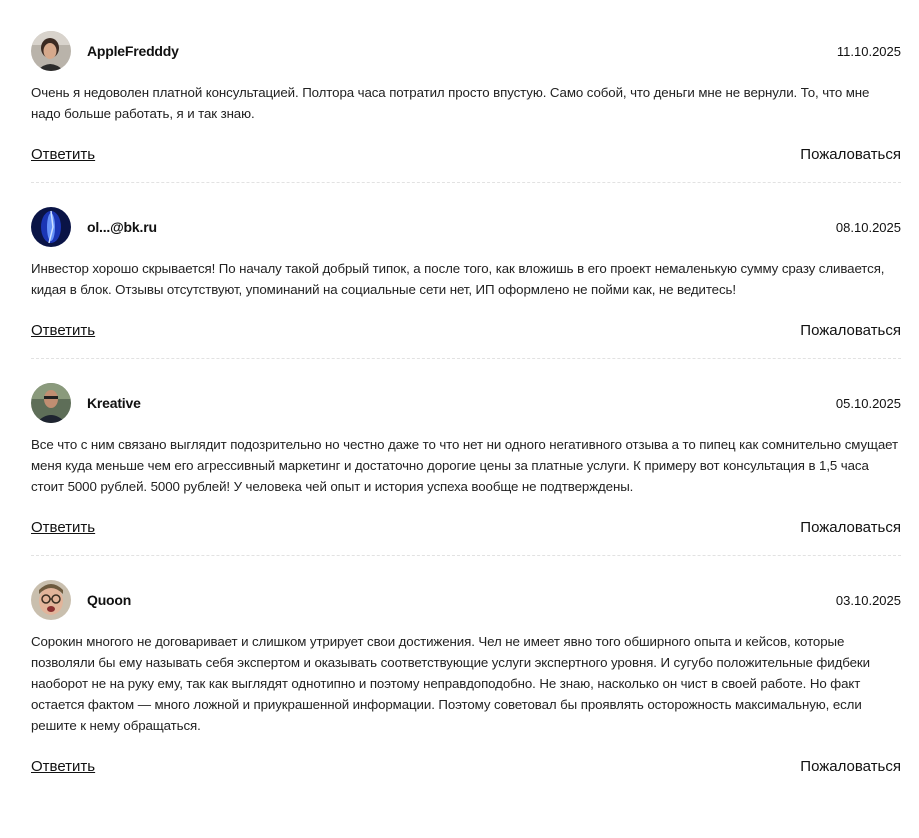 Image resolution: width=919 pixels, height=838 pixels. Describe the element at coordinates (122, 227) in the screenshot. I see `review-author: ol...@bk.ru` at that location.